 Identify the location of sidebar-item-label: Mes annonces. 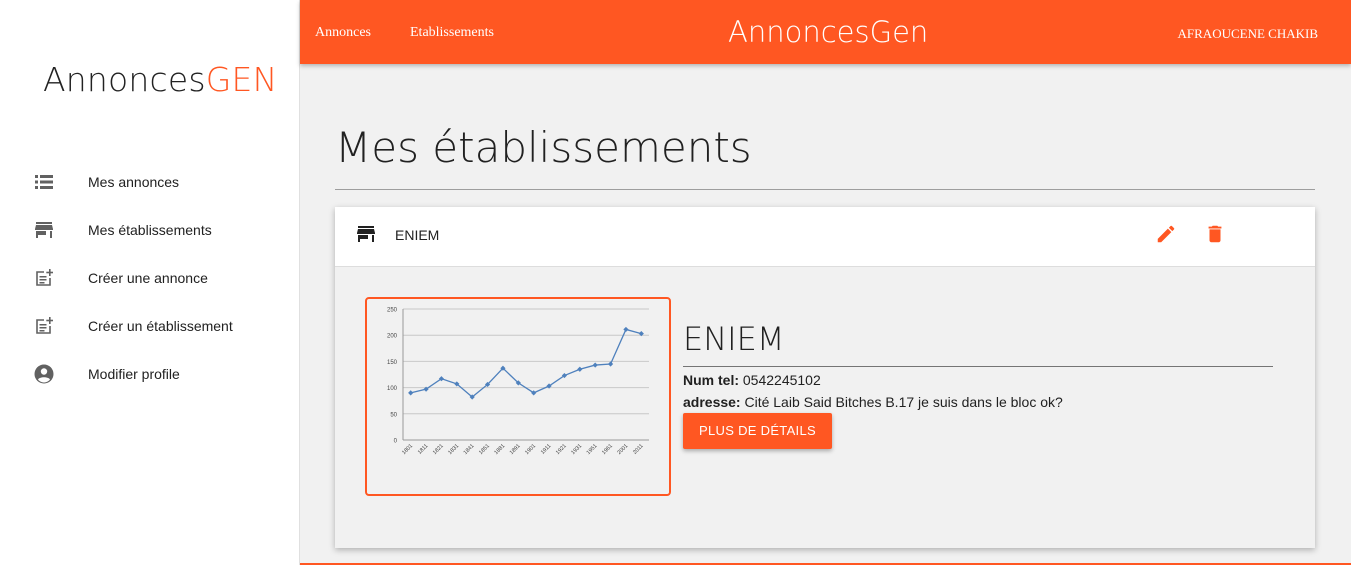
(134, 182).